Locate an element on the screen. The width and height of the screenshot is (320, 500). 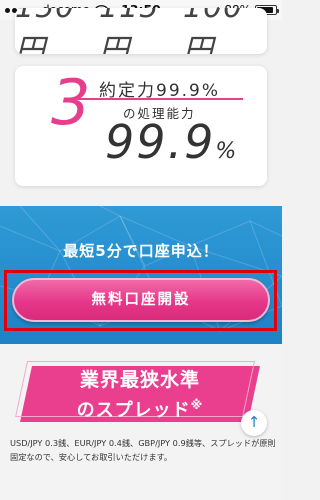
spread-banner-line1: 業界最狭水準 is located at coordinates (139, 380).